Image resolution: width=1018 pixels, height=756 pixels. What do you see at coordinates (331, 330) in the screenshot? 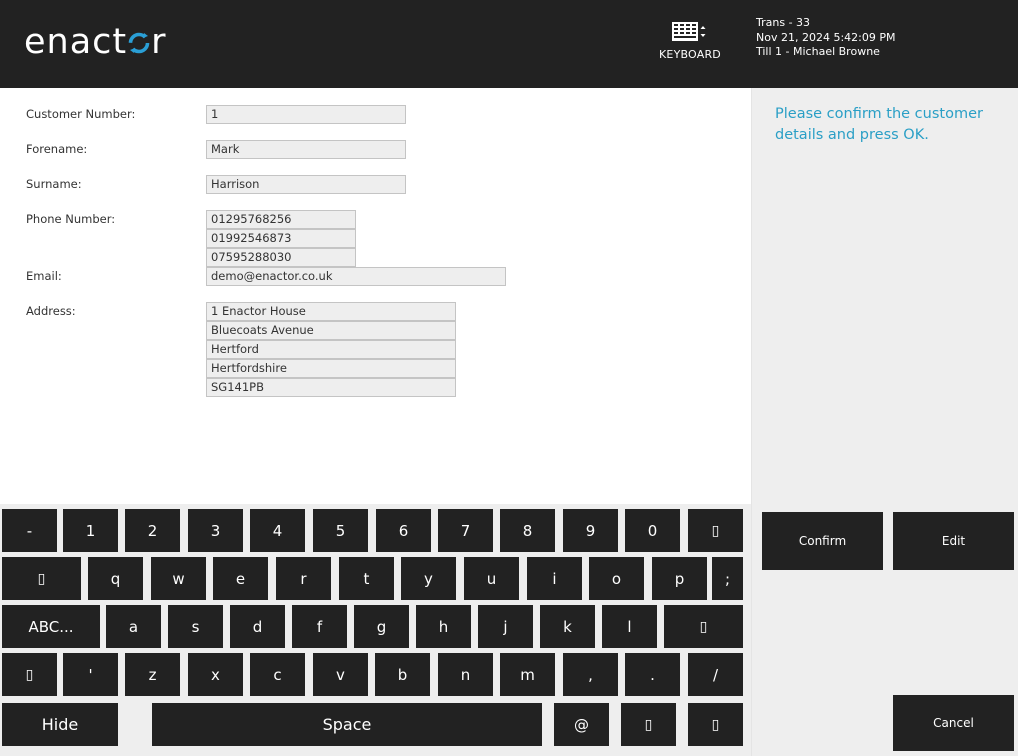
I see `address-line-2-field: Bluecoats Avenue` at bounding box center [331, 330].